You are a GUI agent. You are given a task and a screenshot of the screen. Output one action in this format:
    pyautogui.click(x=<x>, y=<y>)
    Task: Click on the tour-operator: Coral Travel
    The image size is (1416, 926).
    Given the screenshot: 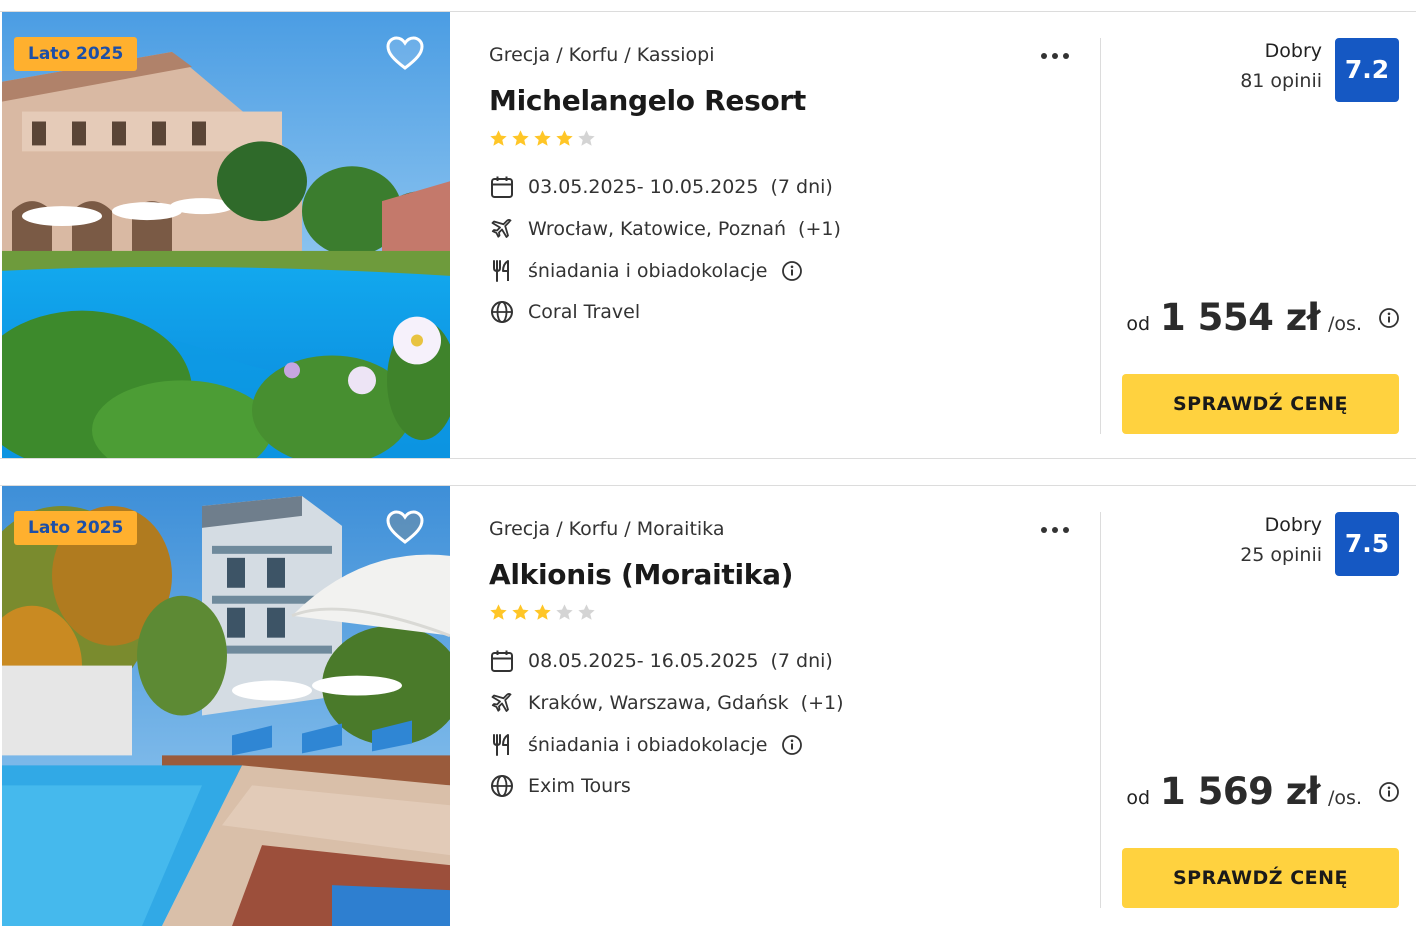 What is the action you would take?
    pyautogui.click(x=584, y=312)
    